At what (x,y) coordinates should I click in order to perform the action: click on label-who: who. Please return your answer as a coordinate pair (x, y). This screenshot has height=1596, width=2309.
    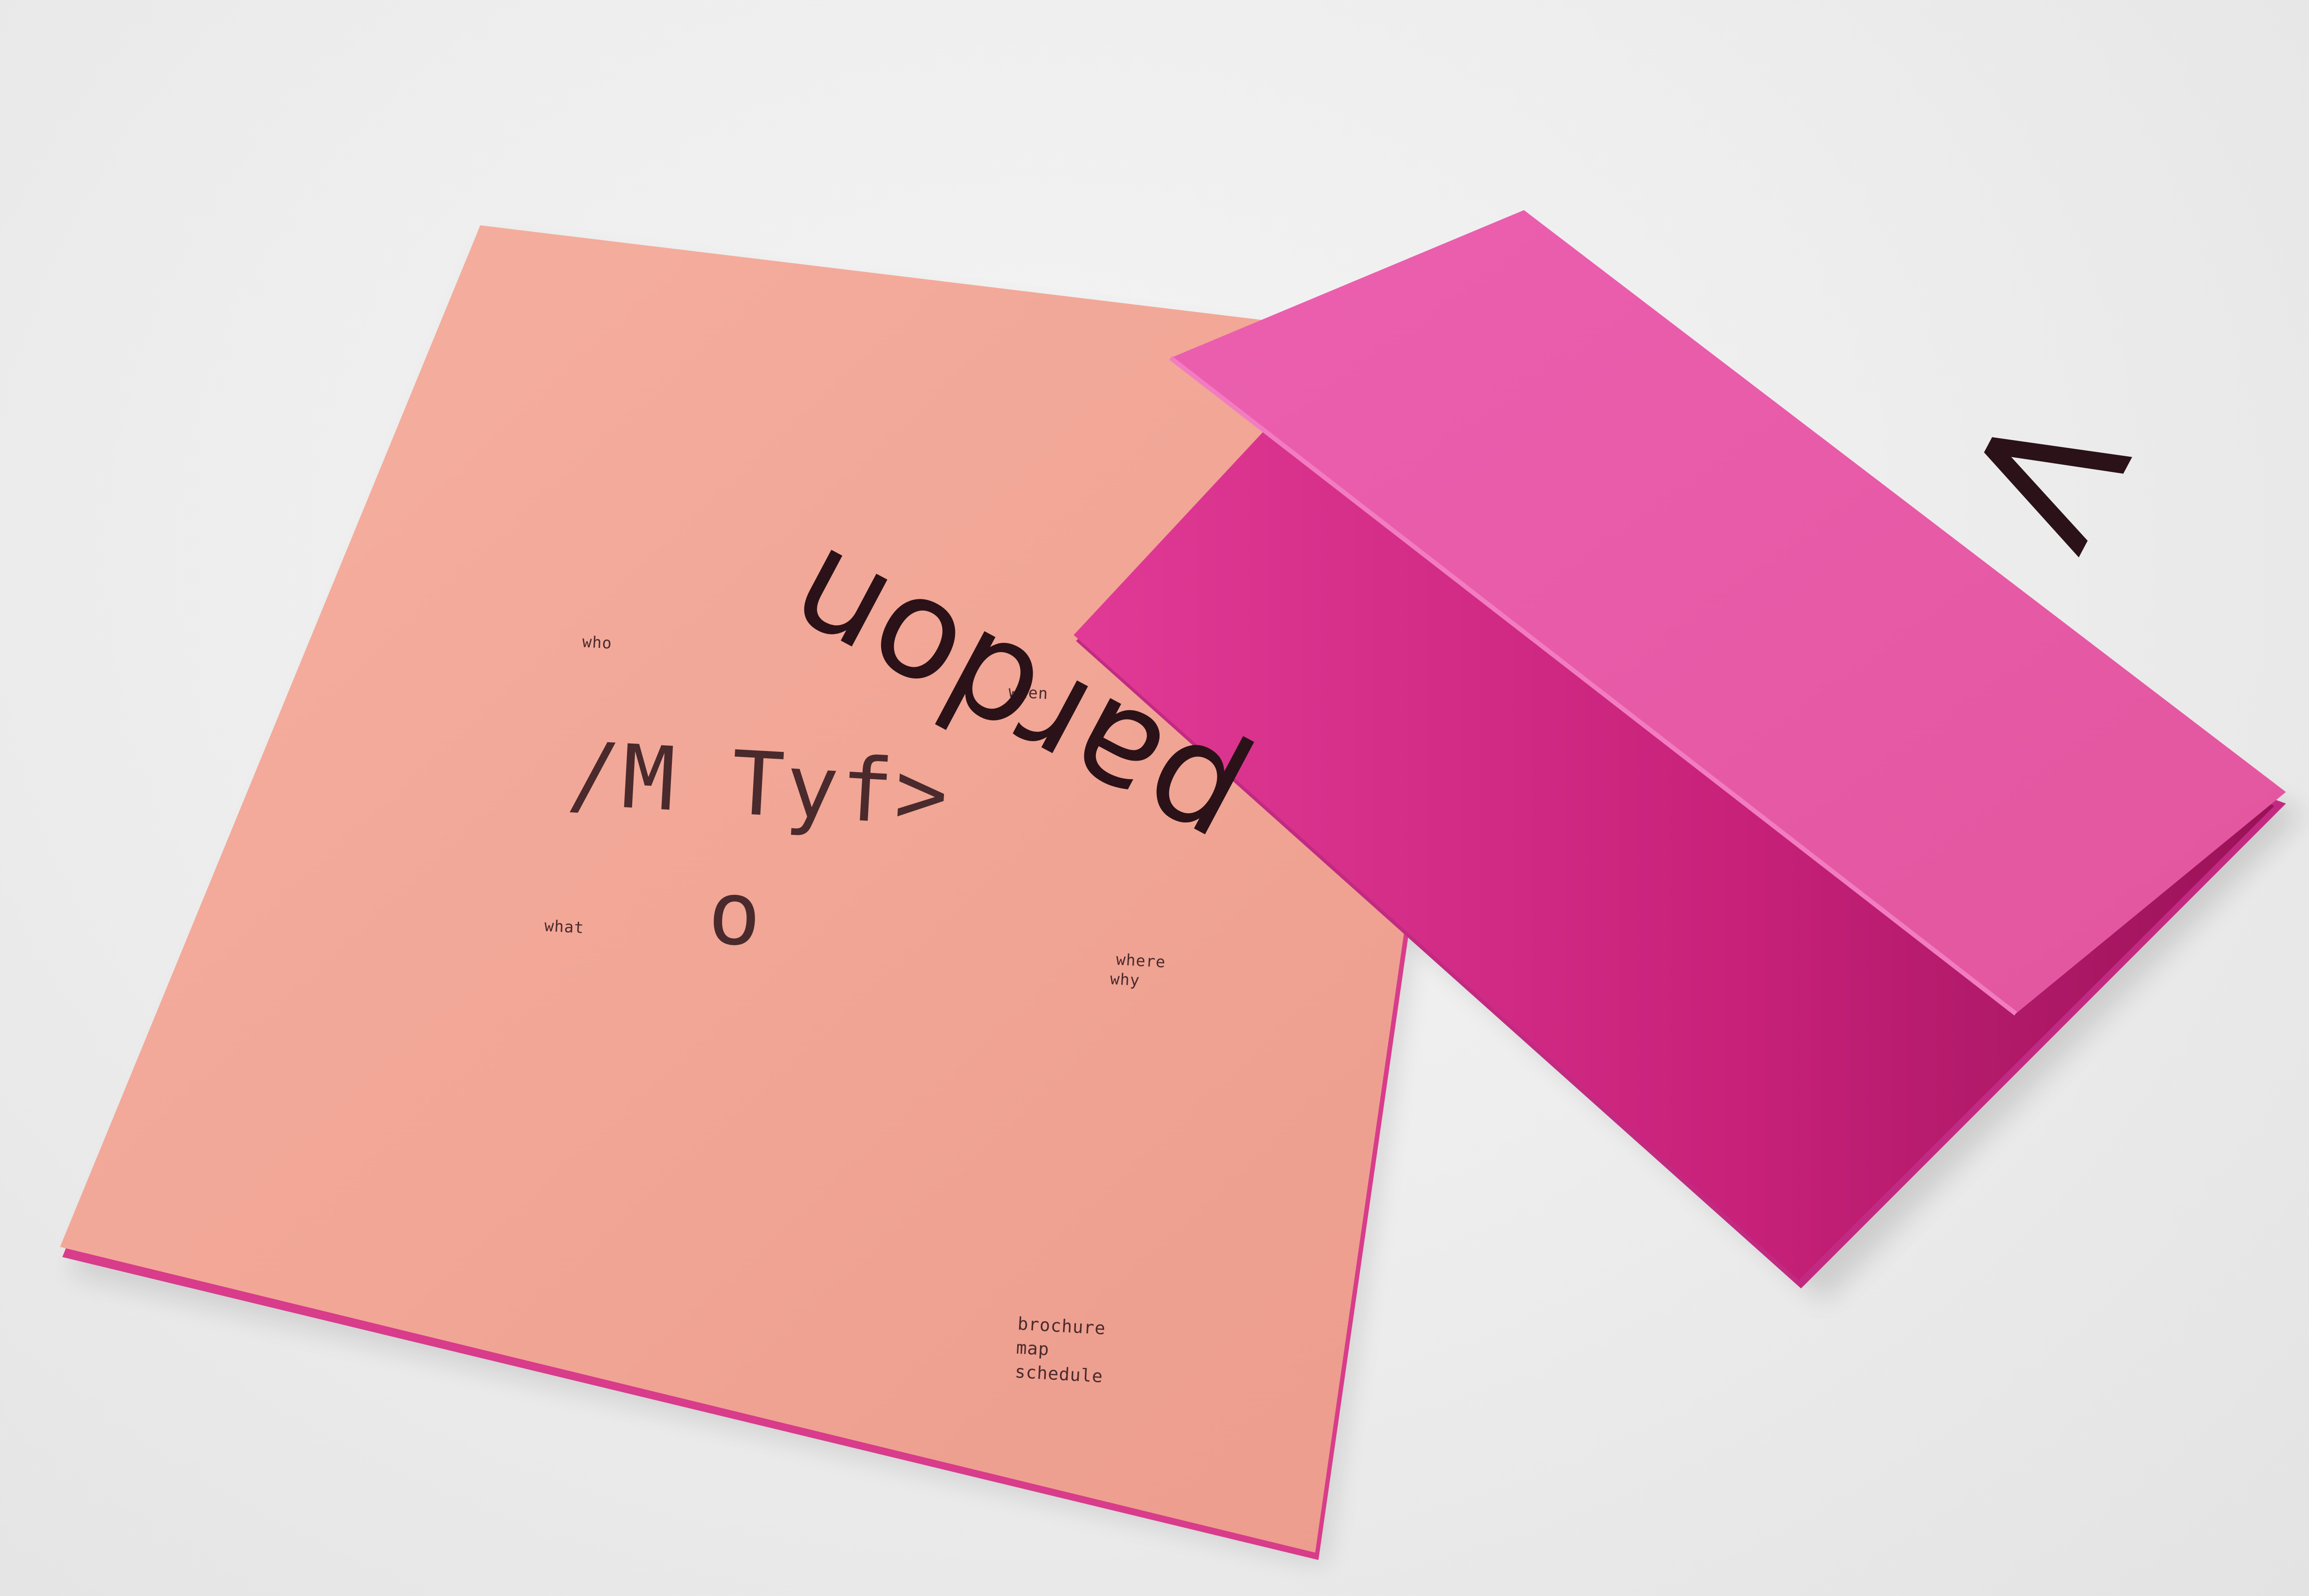
    Looking at the image, I should click on (597, 643).